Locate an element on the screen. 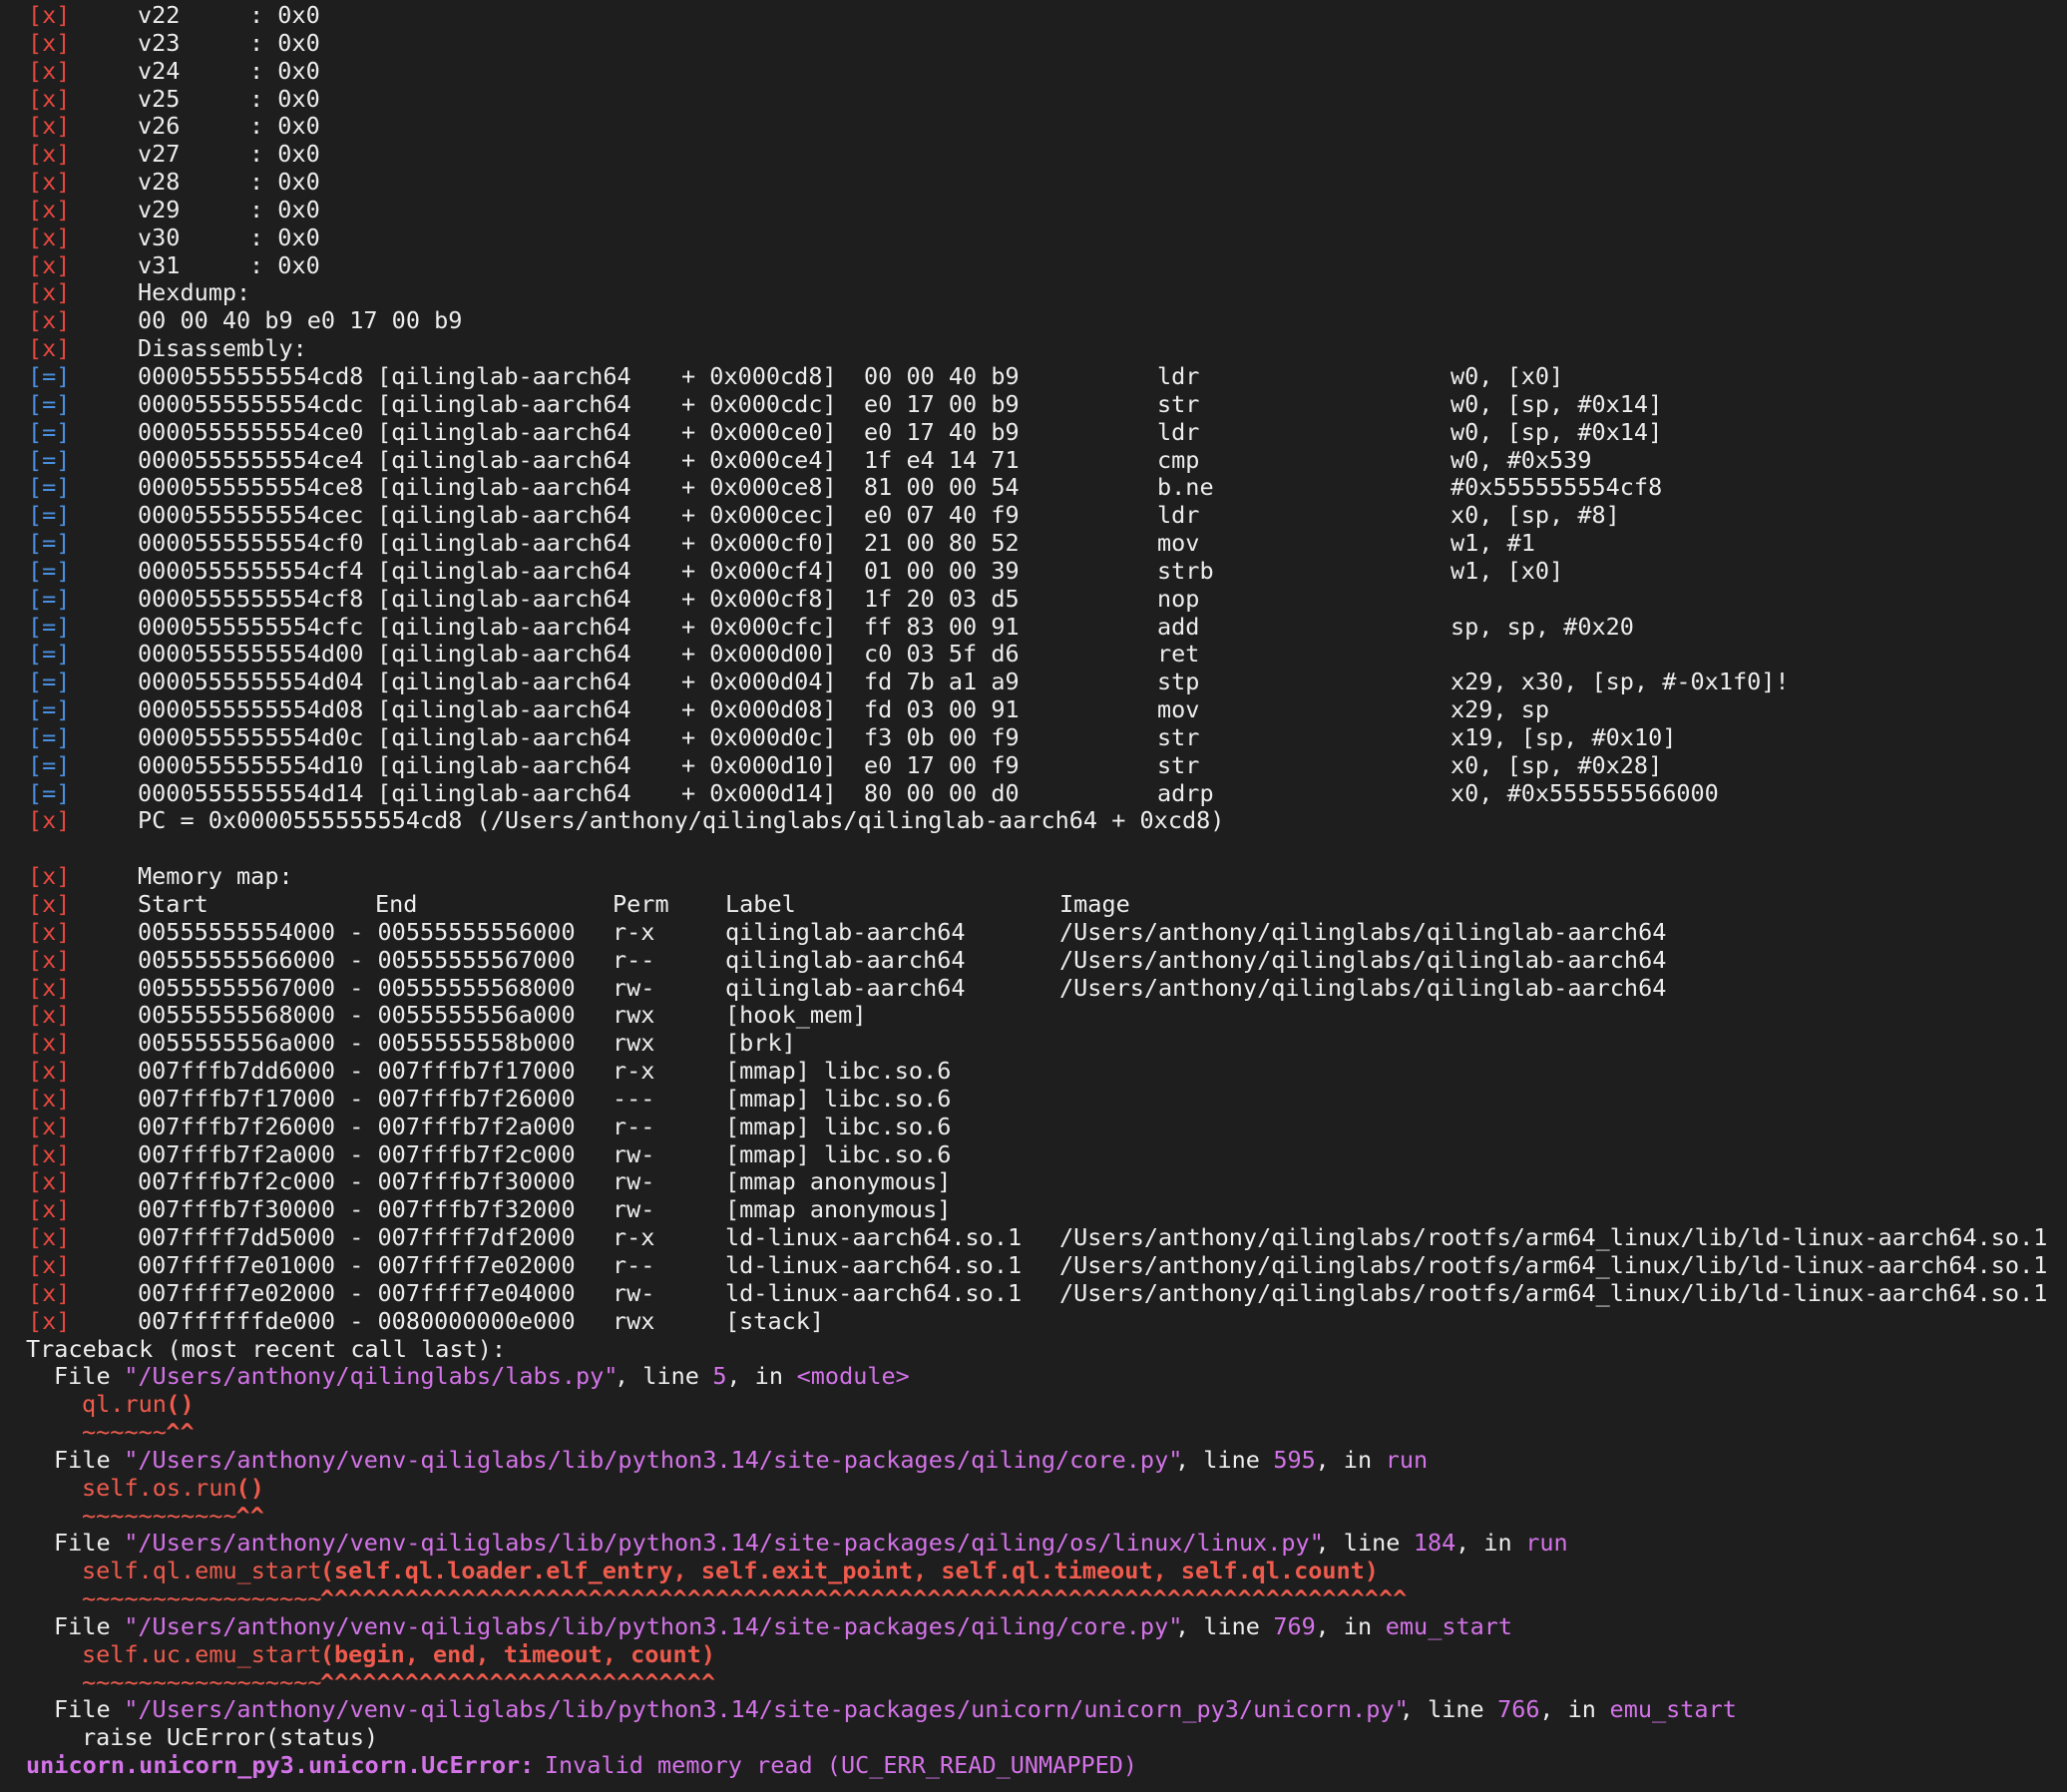 This screenshot has height=1792, width=2067. traceback-code-line: ql.run() is located at coordinates (1033, 1404).